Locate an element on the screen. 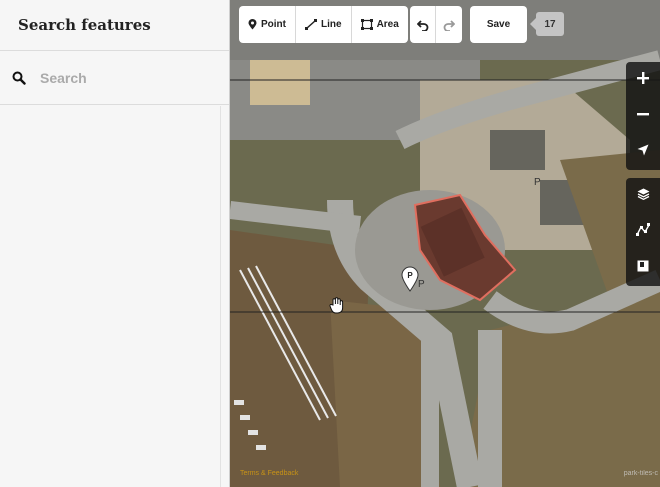  zoom-in-button is located at coordinates (643, 80).